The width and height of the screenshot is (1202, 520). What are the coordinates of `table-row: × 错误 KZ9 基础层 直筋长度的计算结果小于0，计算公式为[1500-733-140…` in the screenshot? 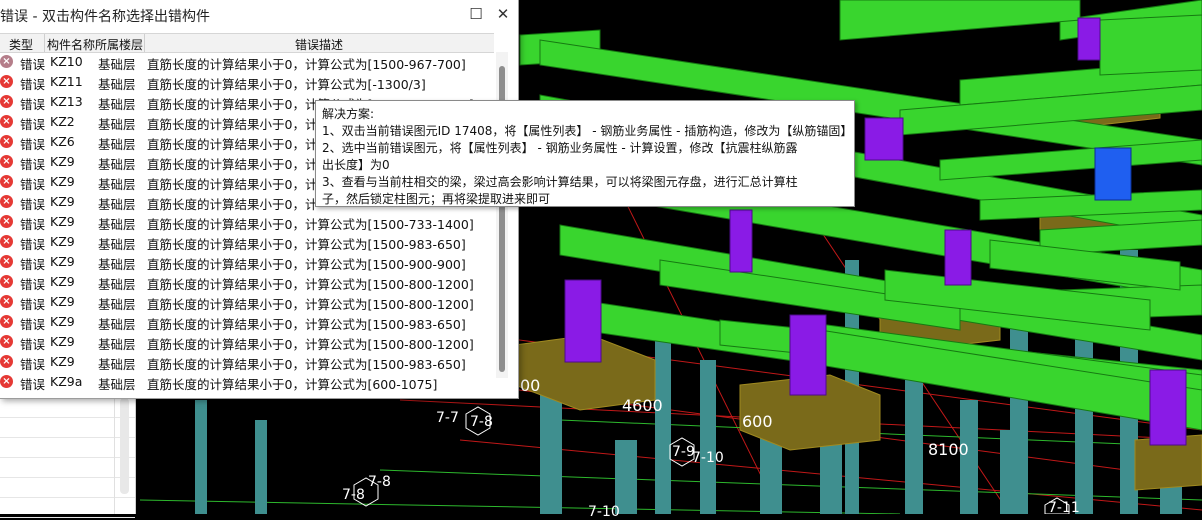 It's located at (247, 222).